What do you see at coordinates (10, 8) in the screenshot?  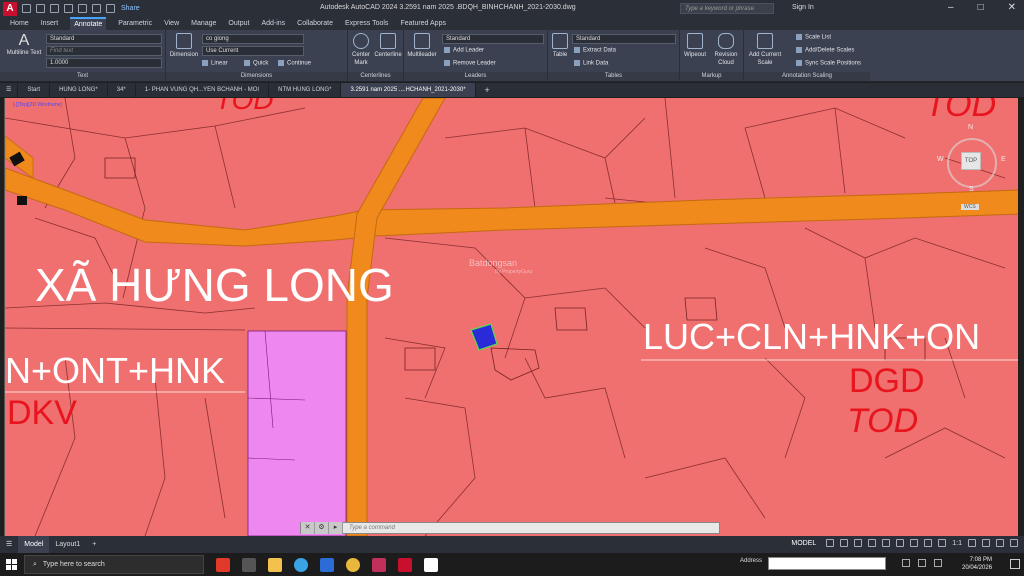 I see `autocad-logo-icon: A` at bounding box center [10, 8].